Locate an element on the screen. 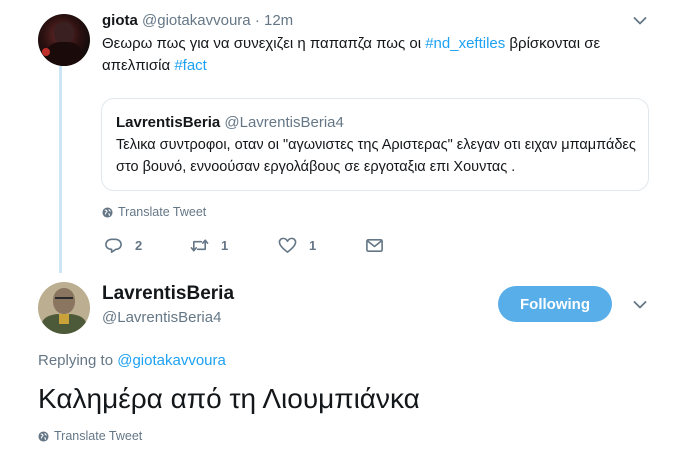 The height and width of the screenshot is (449, 674). quote-header: LavrentisBeria @LavrentisBeria4 is located at coordinates (230, 123).